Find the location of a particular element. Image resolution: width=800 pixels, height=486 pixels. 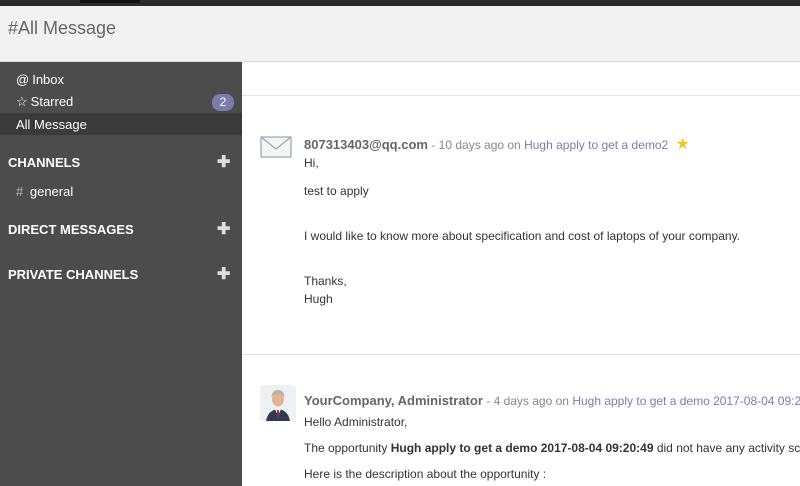

opportunity-prefix: The opportunity is located at coordinates (346, 448).